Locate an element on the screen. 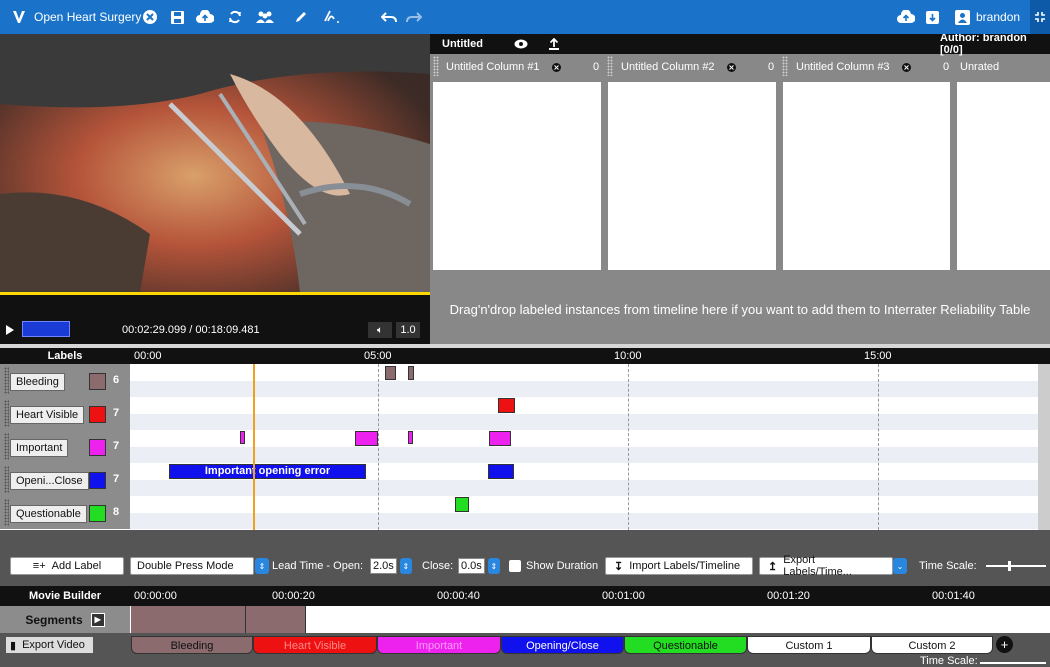  play-segments-icon: ▶ is located at coordinates (97, 619).